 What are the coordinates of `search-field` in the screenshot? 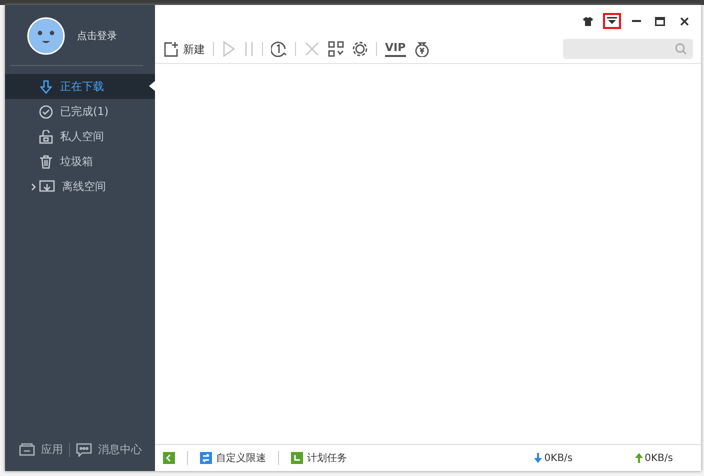 It's located at (628, 49).